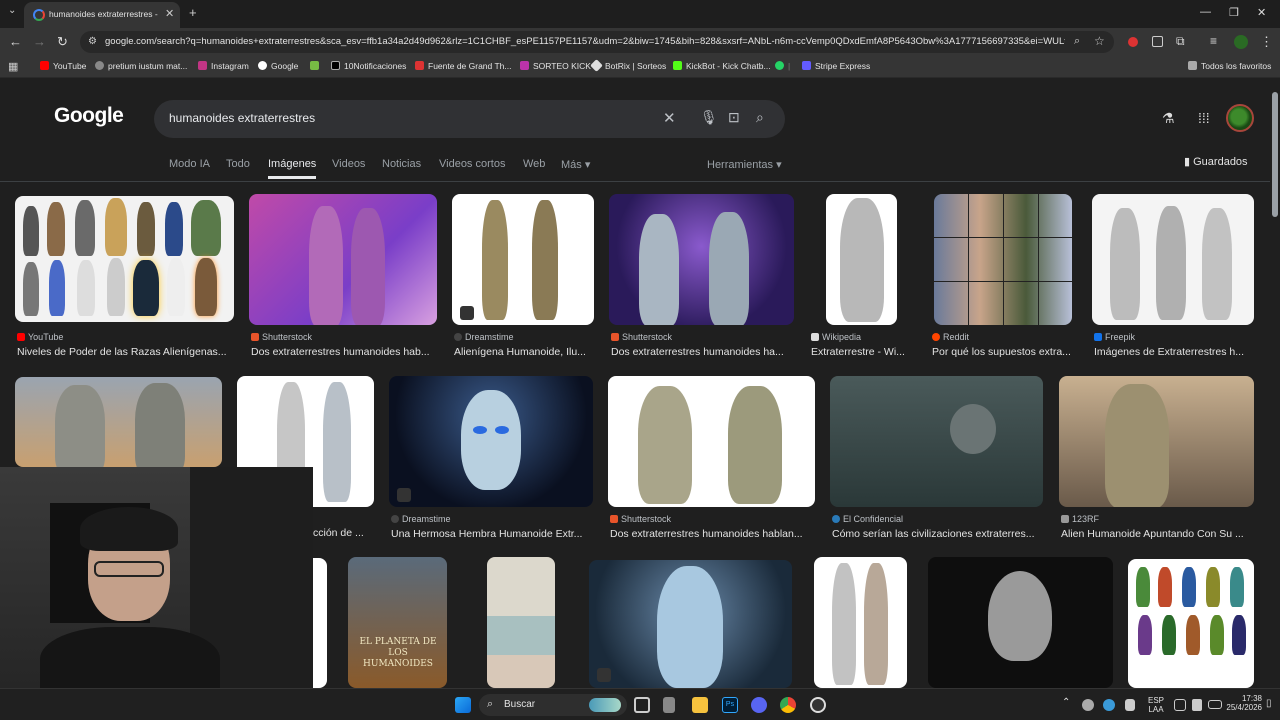 This screenshot has height=720, width=1280. What do you see at coordinates (669, 705) in the screenshot?
I see `notepad-icon` at bounding box center [669, 705].